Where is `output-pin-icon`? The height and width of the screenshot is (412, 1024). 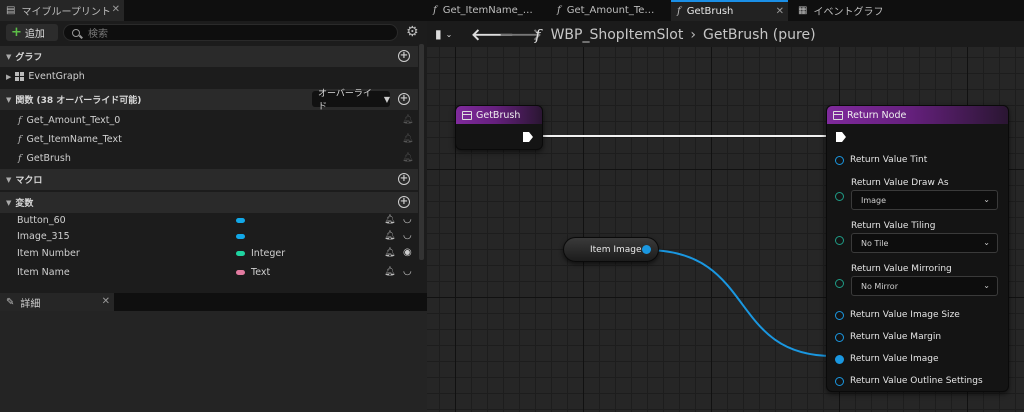 output-pin-icon is located at coordinates (646, 249).